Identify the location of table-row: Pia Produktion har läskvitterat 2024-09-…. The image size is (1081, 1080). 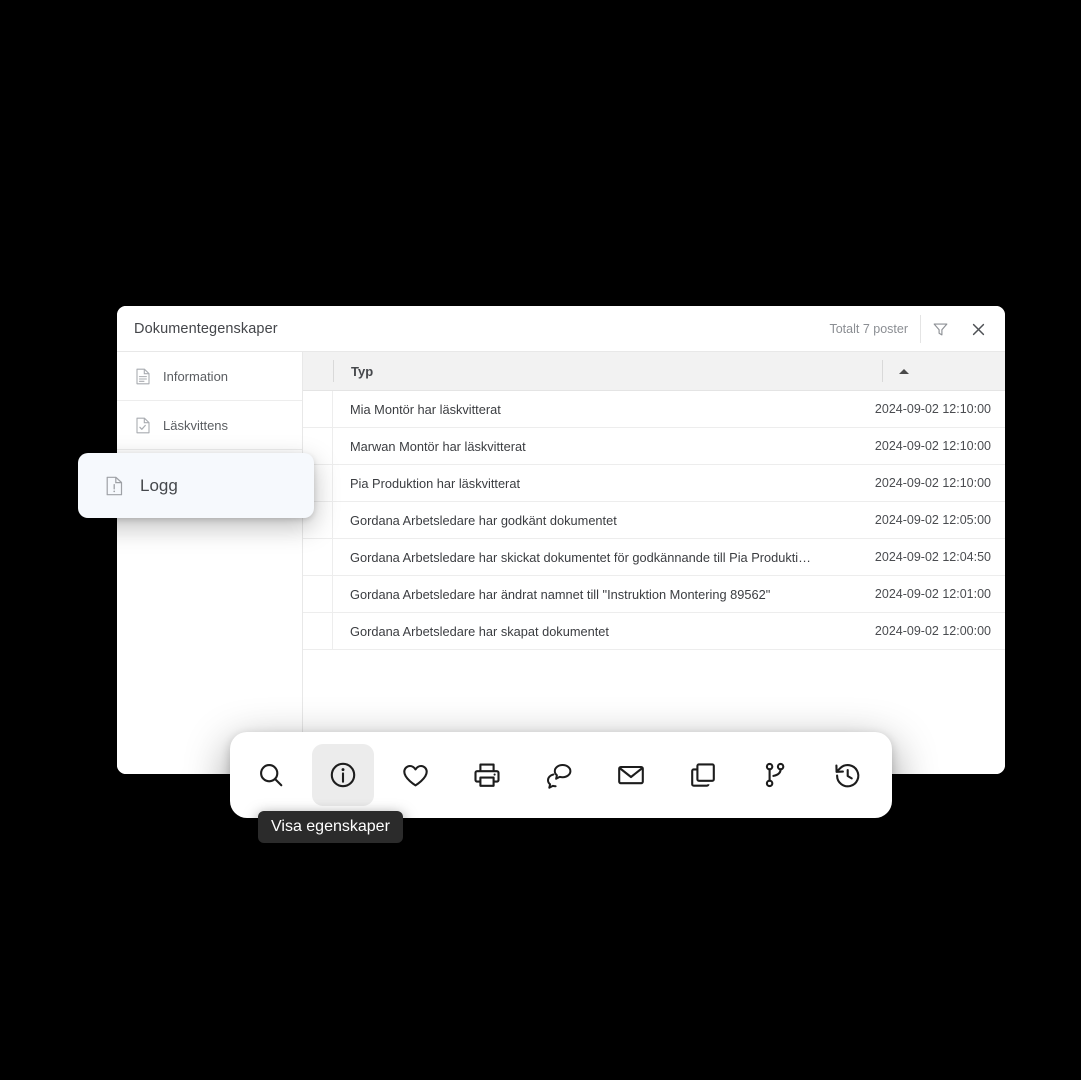
(654, 483).